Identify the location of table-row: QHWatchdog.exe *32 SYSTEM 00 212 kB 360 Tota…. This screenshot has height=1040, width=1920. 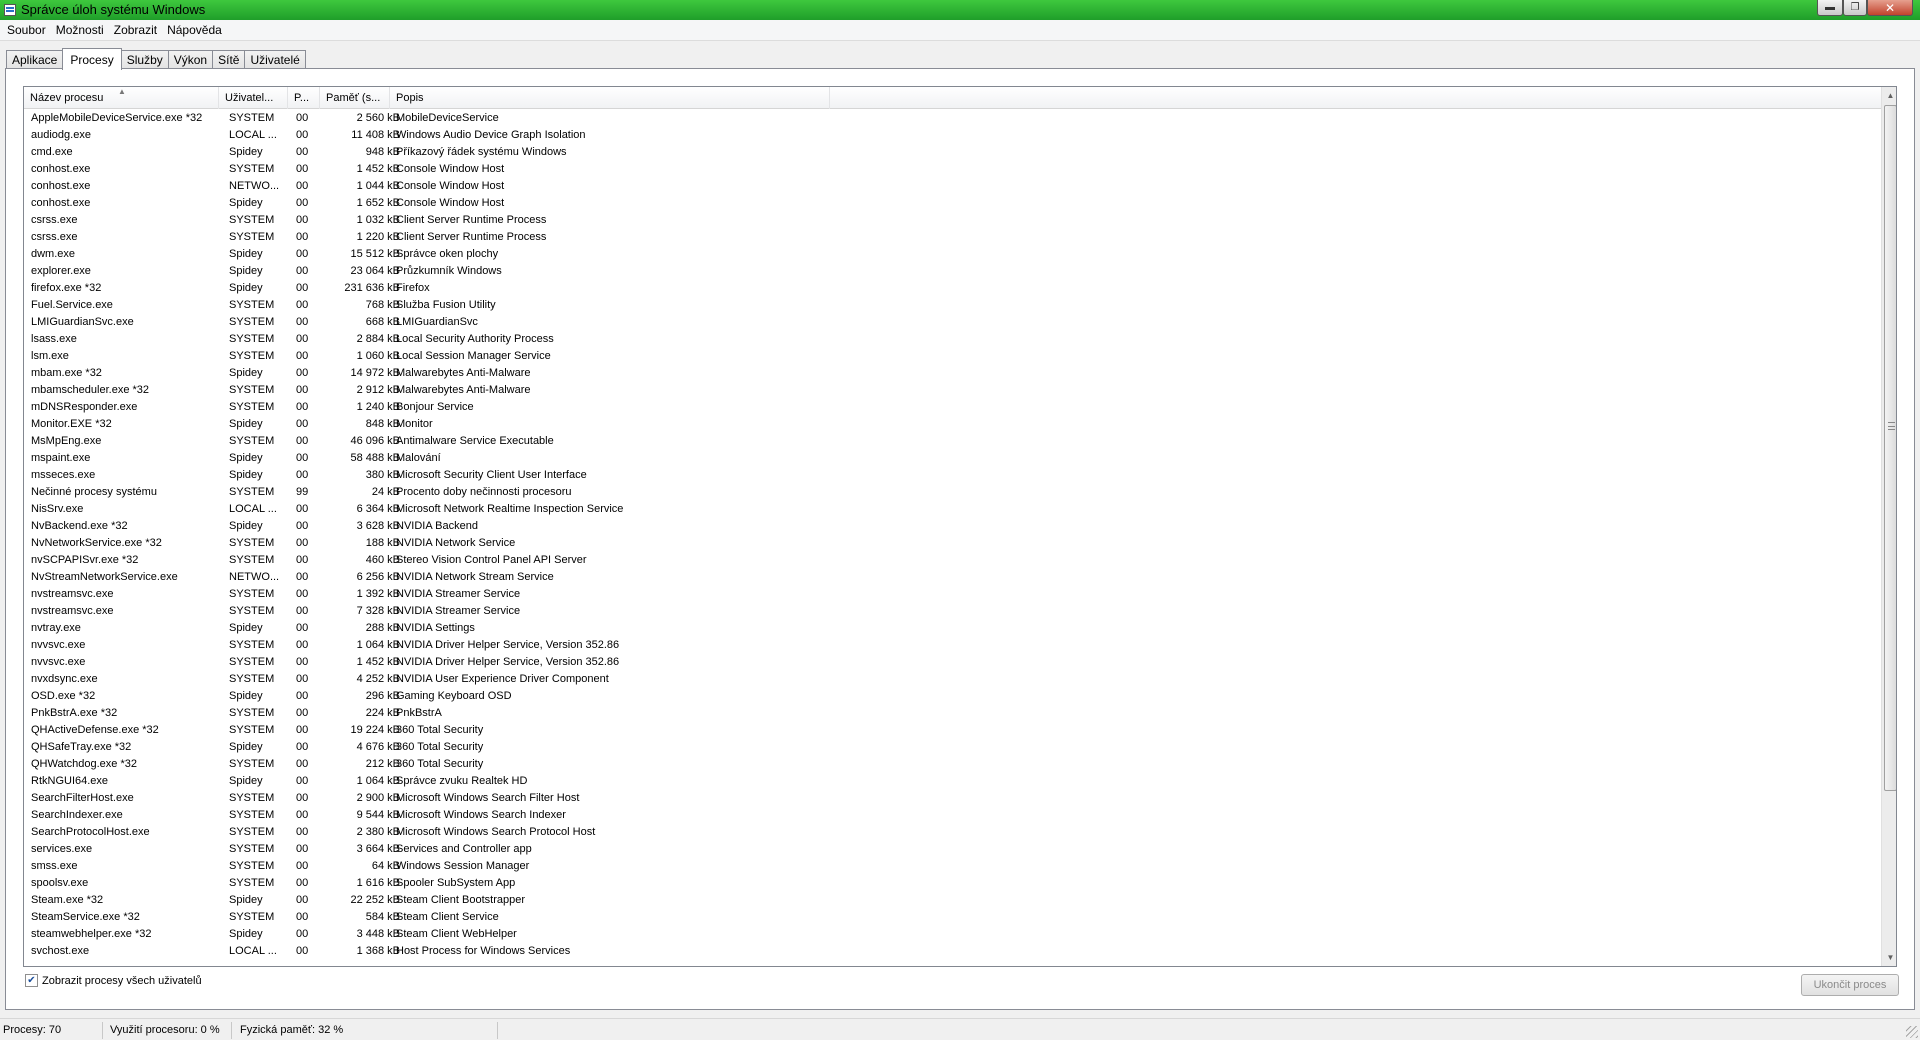
(952, 763).